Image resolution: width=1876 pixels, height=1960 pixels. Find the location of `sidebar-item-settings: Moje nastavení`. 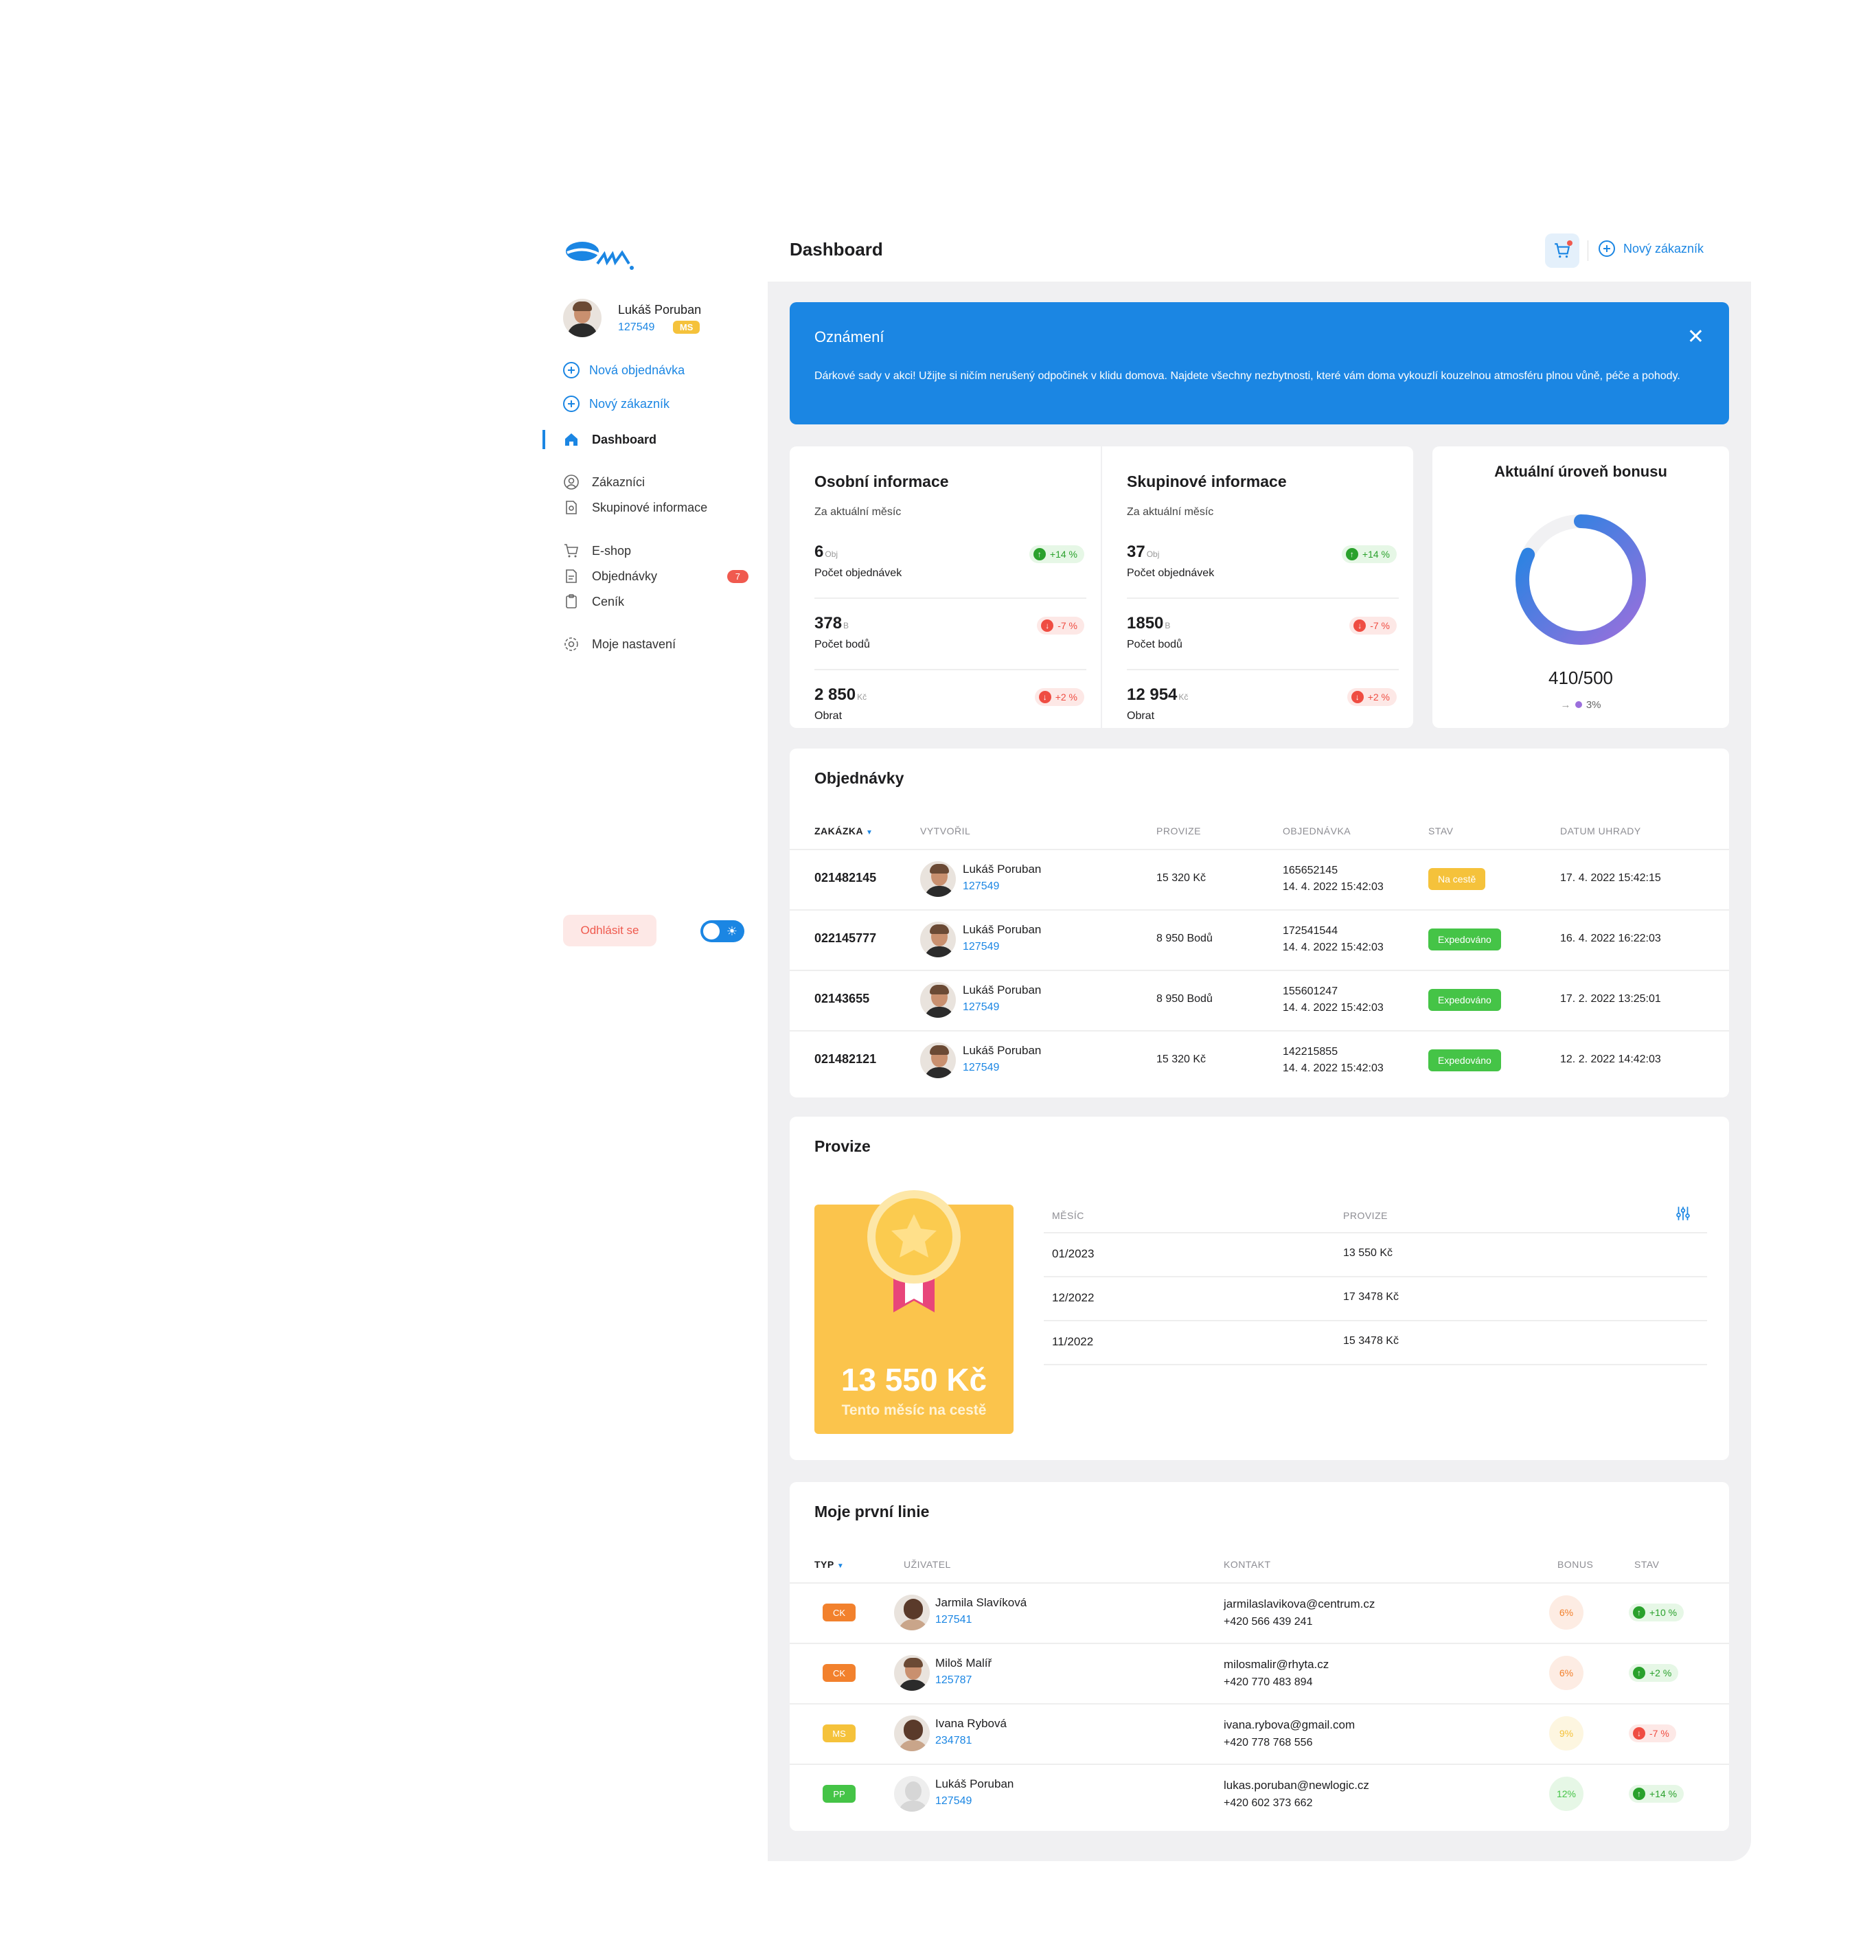

sidebar-item-settings: Moje nastavení is located at coordinates (655, 644).